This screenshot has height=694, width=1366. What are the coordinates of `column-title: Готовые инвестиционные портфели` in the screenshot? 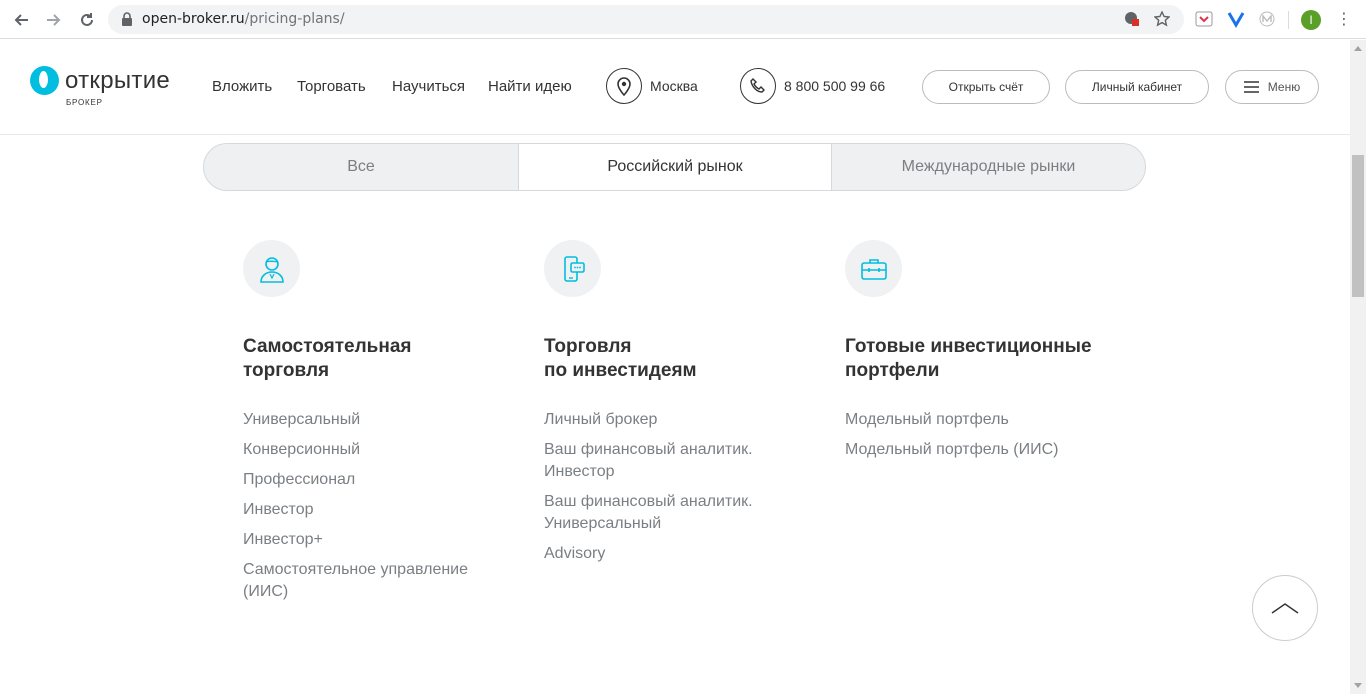 It's located at (990, 359).